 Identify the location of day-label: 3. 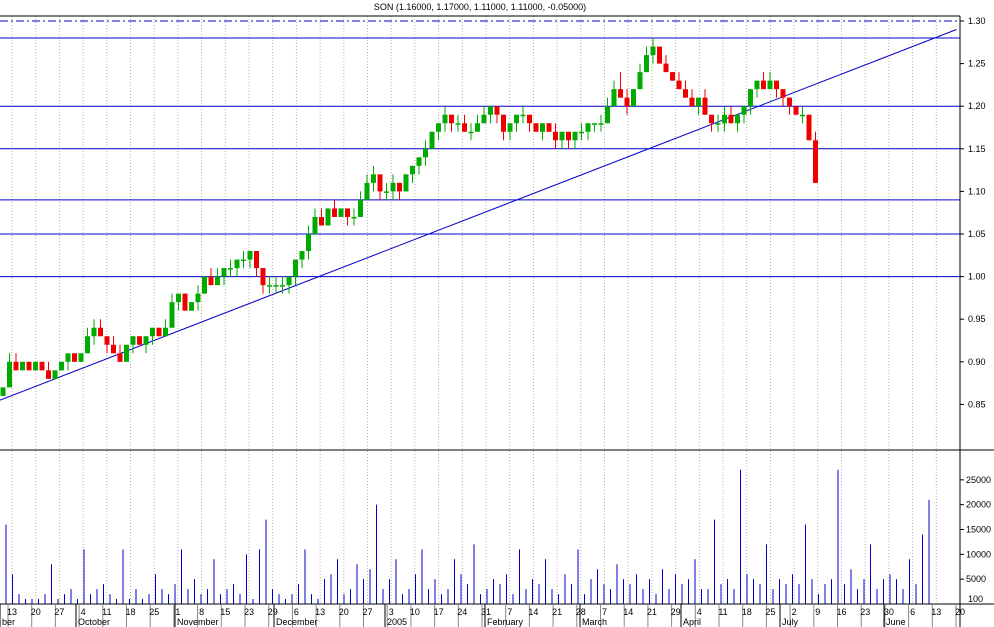
(391, 612).